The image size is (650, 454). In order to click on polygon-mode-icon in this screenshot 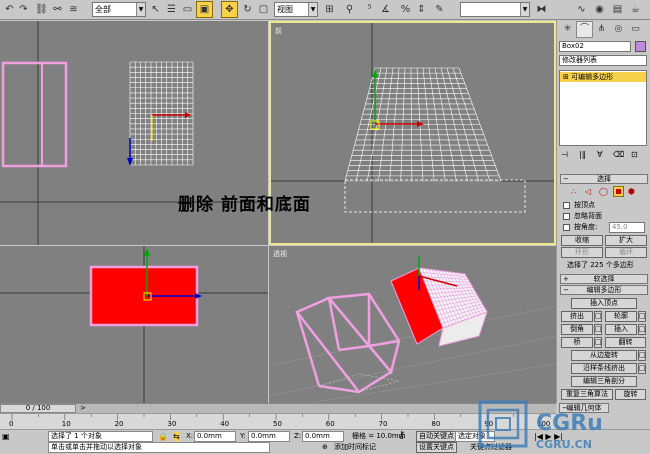, I will do `click(618, 191)`.